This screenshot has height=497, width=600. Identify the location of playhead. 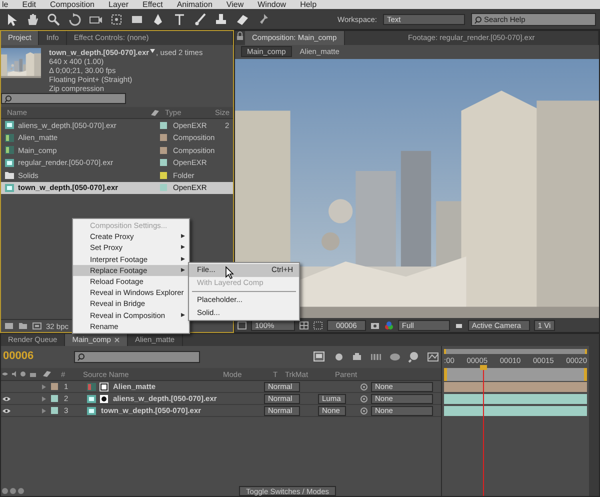
(484, 430).